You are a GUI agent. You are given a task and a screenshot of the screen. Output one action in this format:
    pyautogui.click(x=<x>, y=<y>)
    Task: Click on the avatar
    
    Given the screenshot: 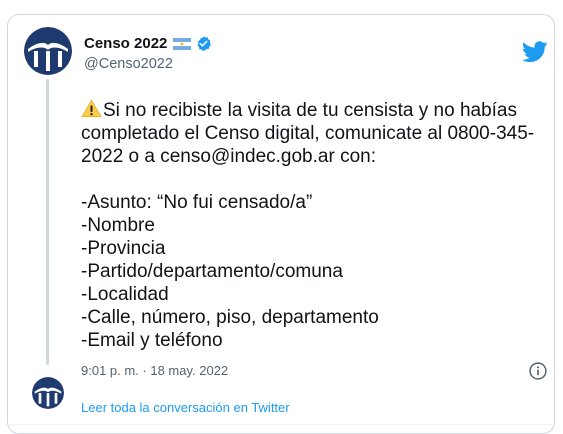 What is the action you would take?
    pyautogui.click(x=48, y=51)
    